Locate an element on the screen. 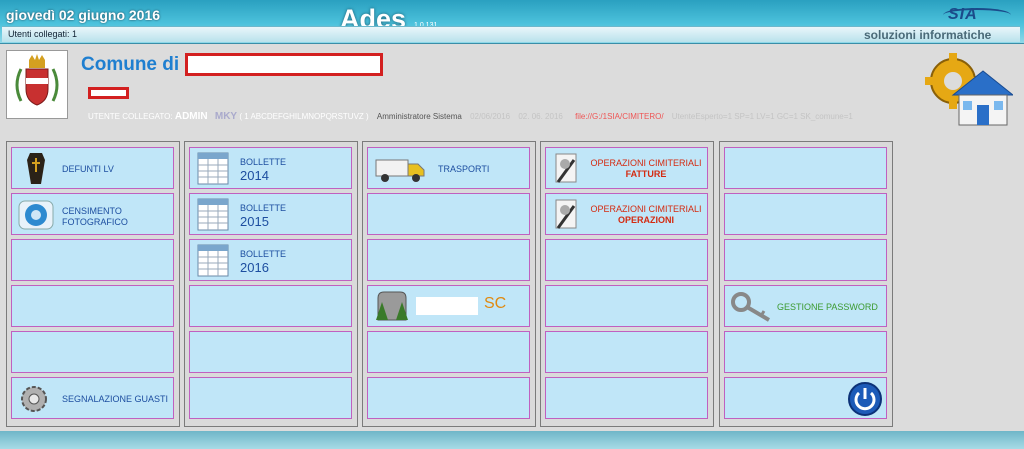  tile-bollette-2015: BOLLETTE 2015 is located at coordinates (270, 214).